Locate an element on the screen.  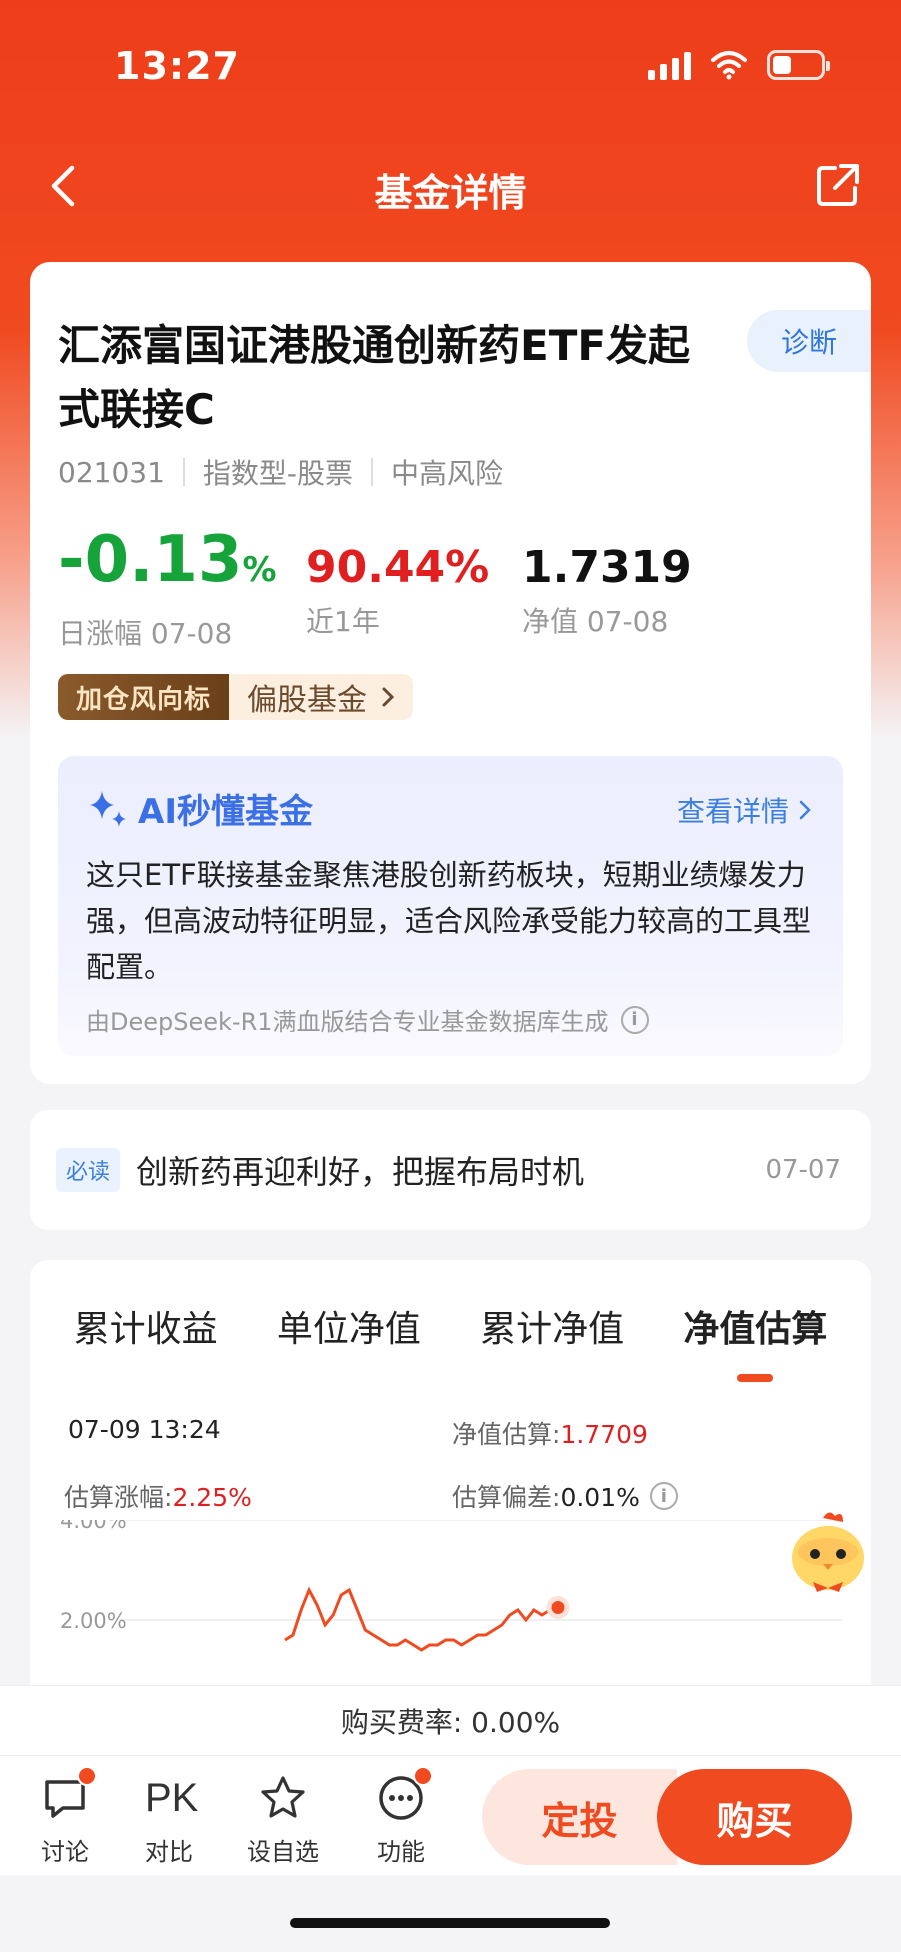
nav-bar: 基金详情 is located at coordinates (450, 185).